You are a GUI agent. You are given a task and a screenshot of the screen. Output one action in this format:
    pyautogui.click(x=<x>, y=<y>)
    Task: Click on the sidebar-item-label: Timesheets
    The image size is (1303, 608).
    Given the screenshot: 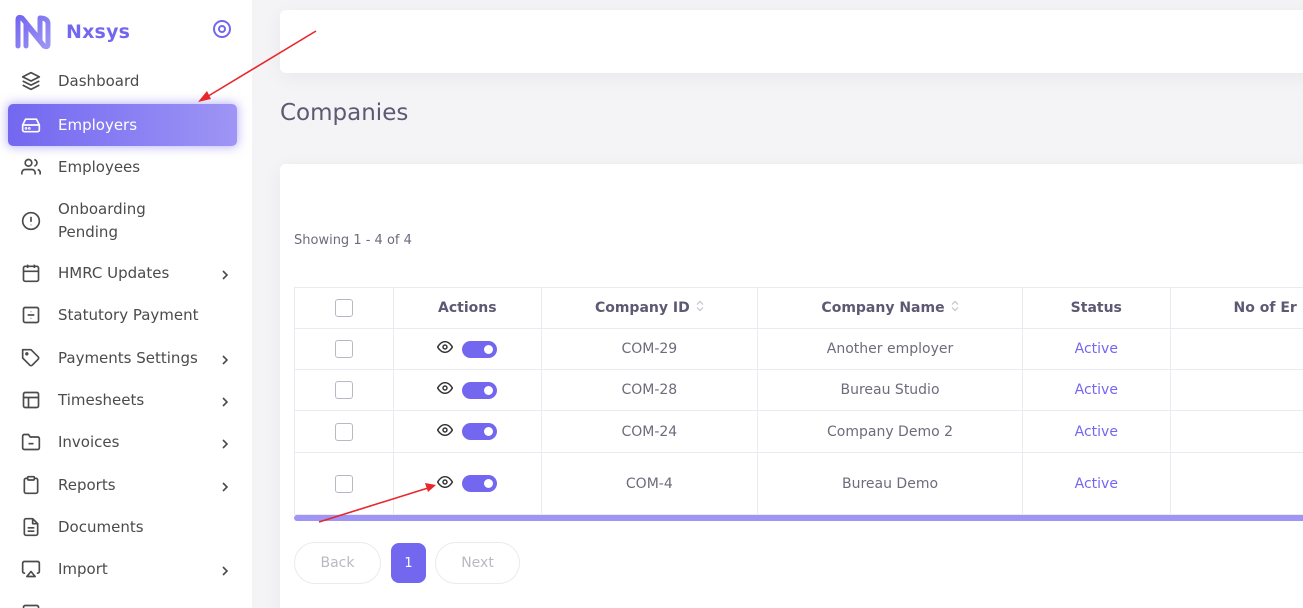 What is the action you would take?
    pyautogui.click(x=101, y=399)
    